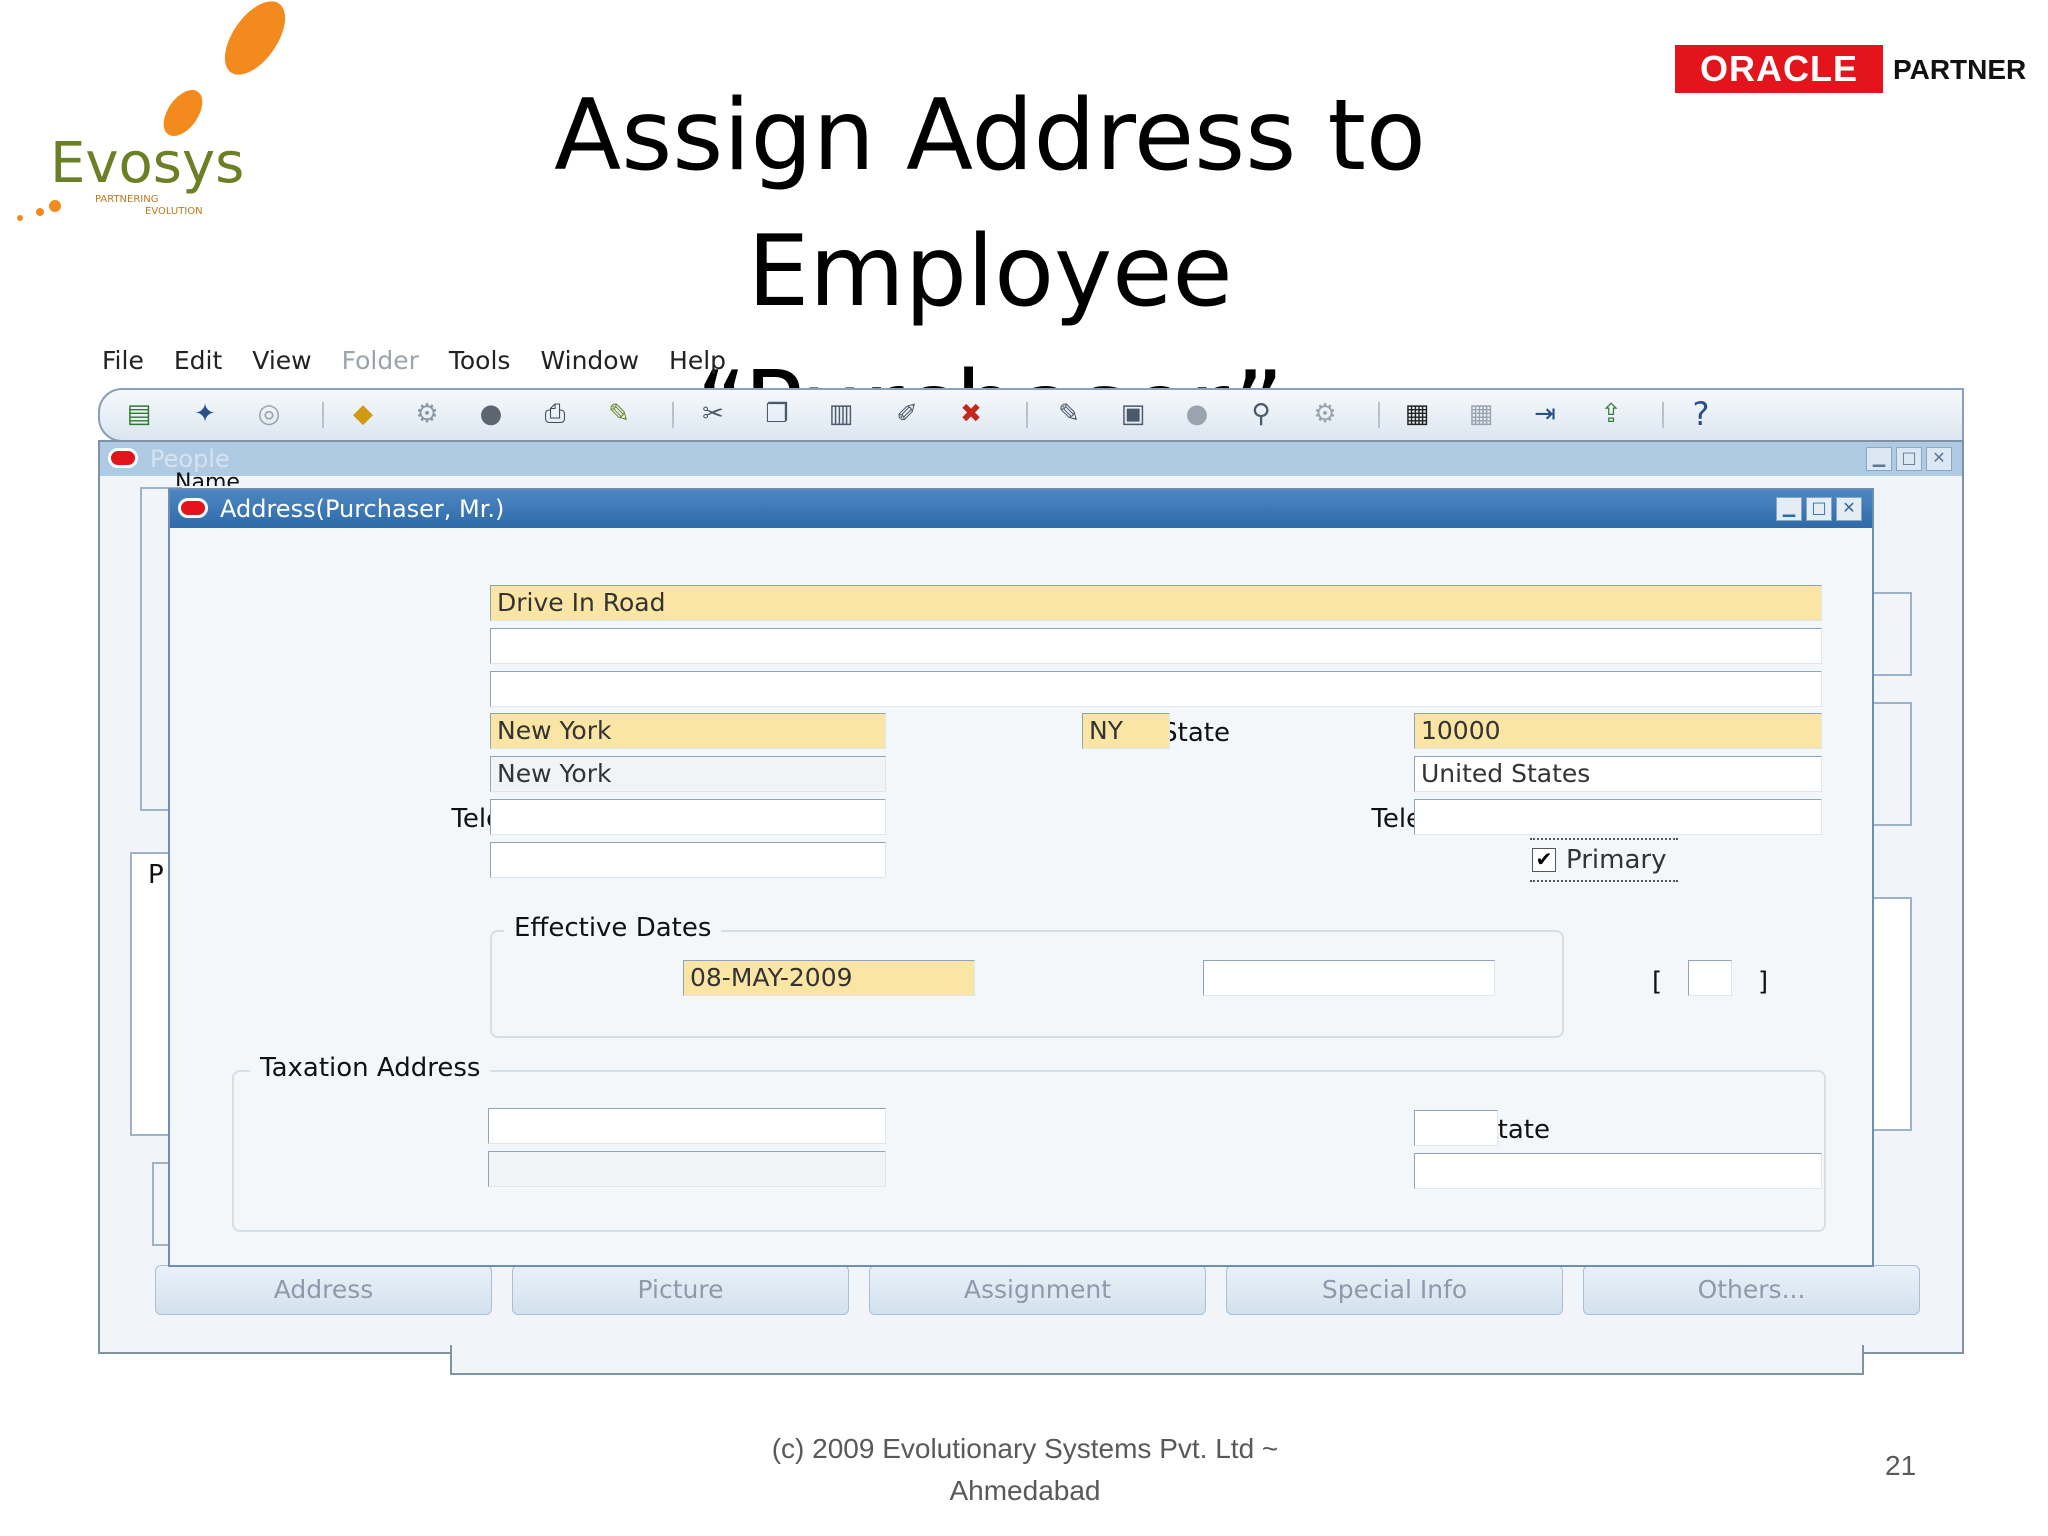  Describe the element at coordinates (193, 508) in the screenshot. I see `oracle-dialog-icon` at that location.